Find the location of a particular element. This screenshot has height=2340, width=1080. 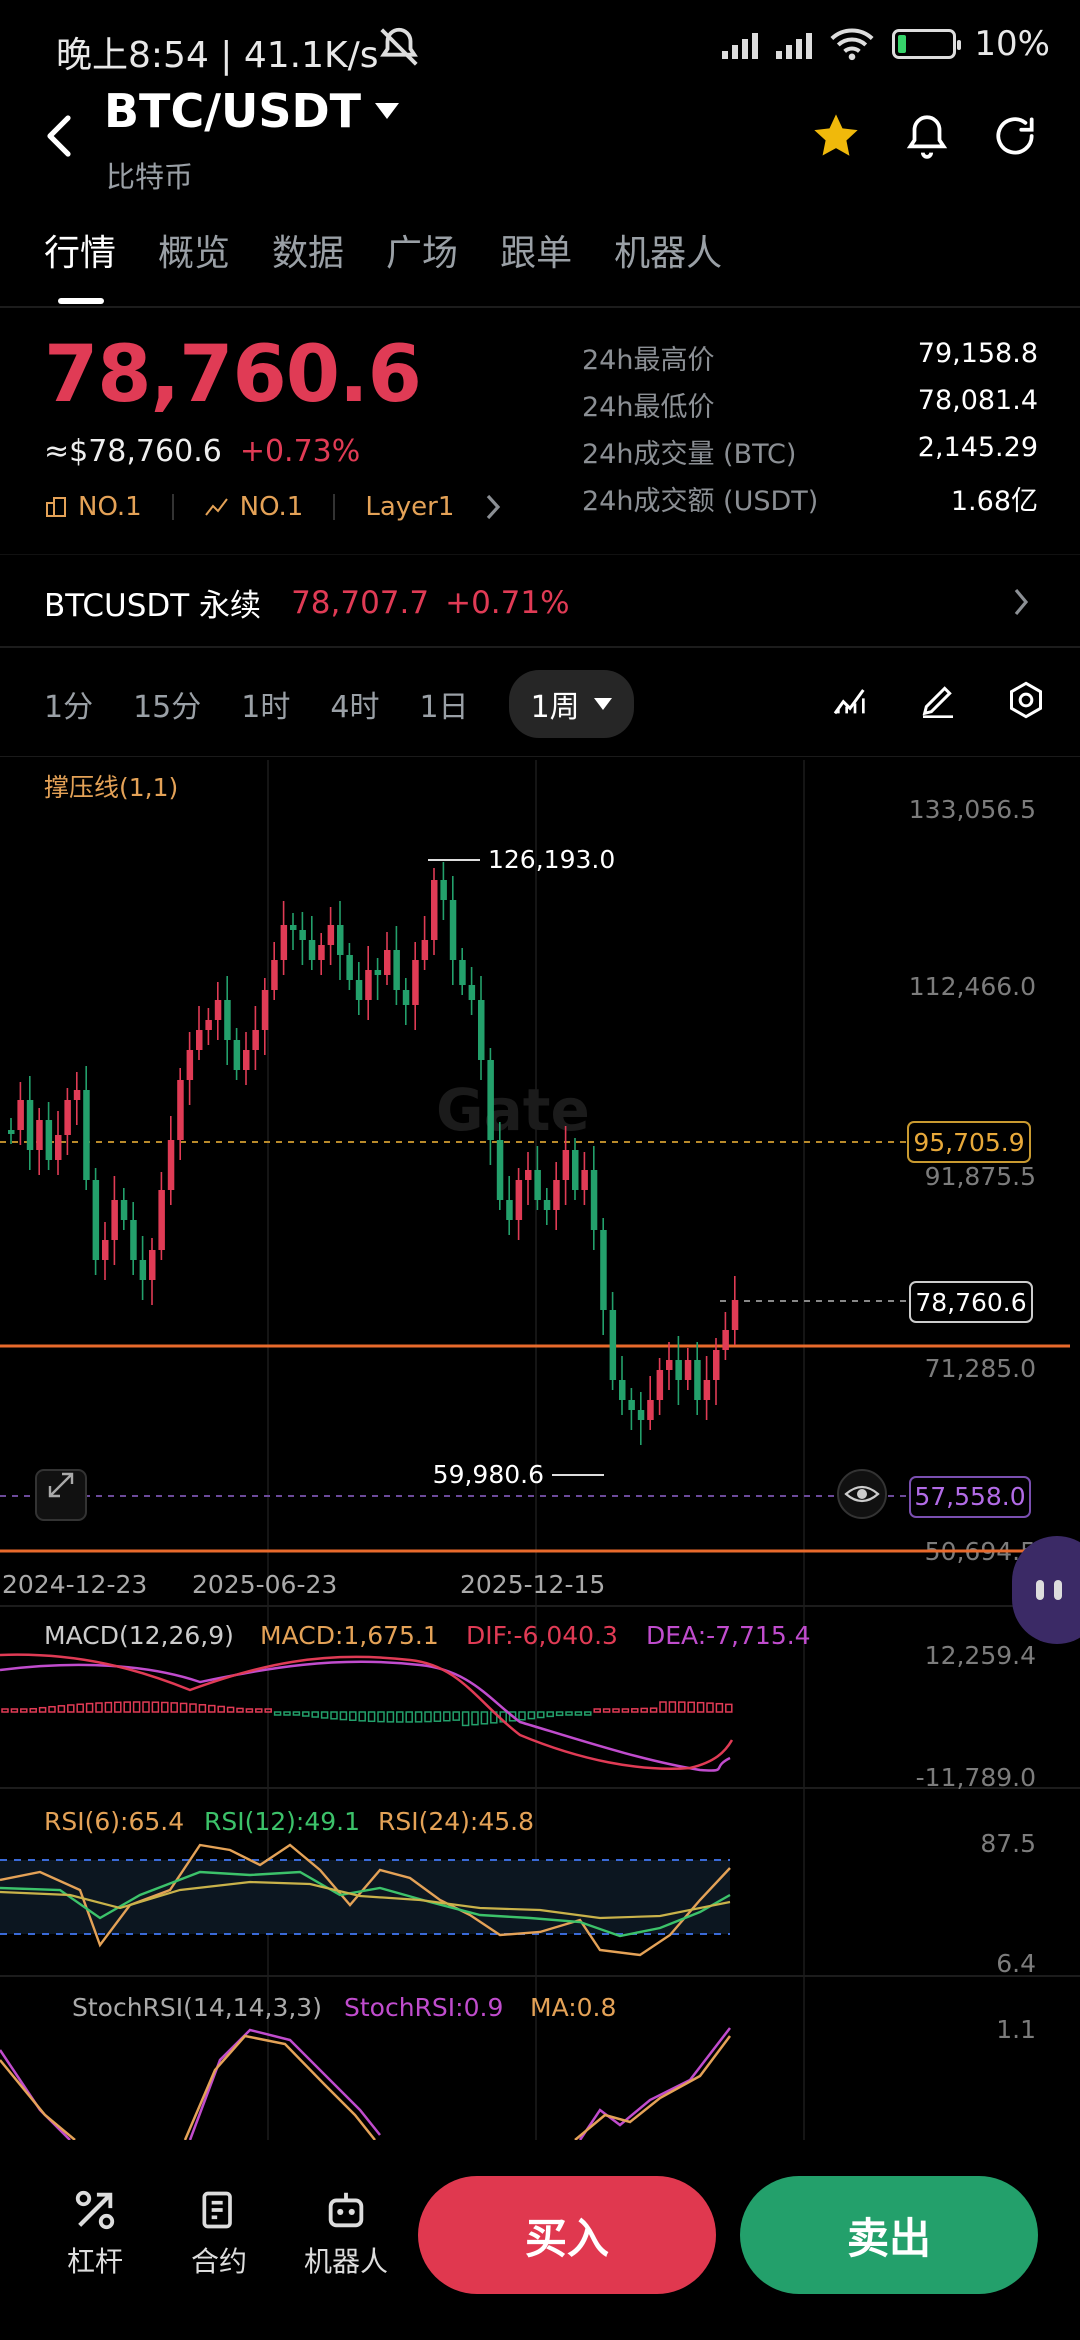

tab-copytrade: 跟单 is located at coordinates (536, 250).